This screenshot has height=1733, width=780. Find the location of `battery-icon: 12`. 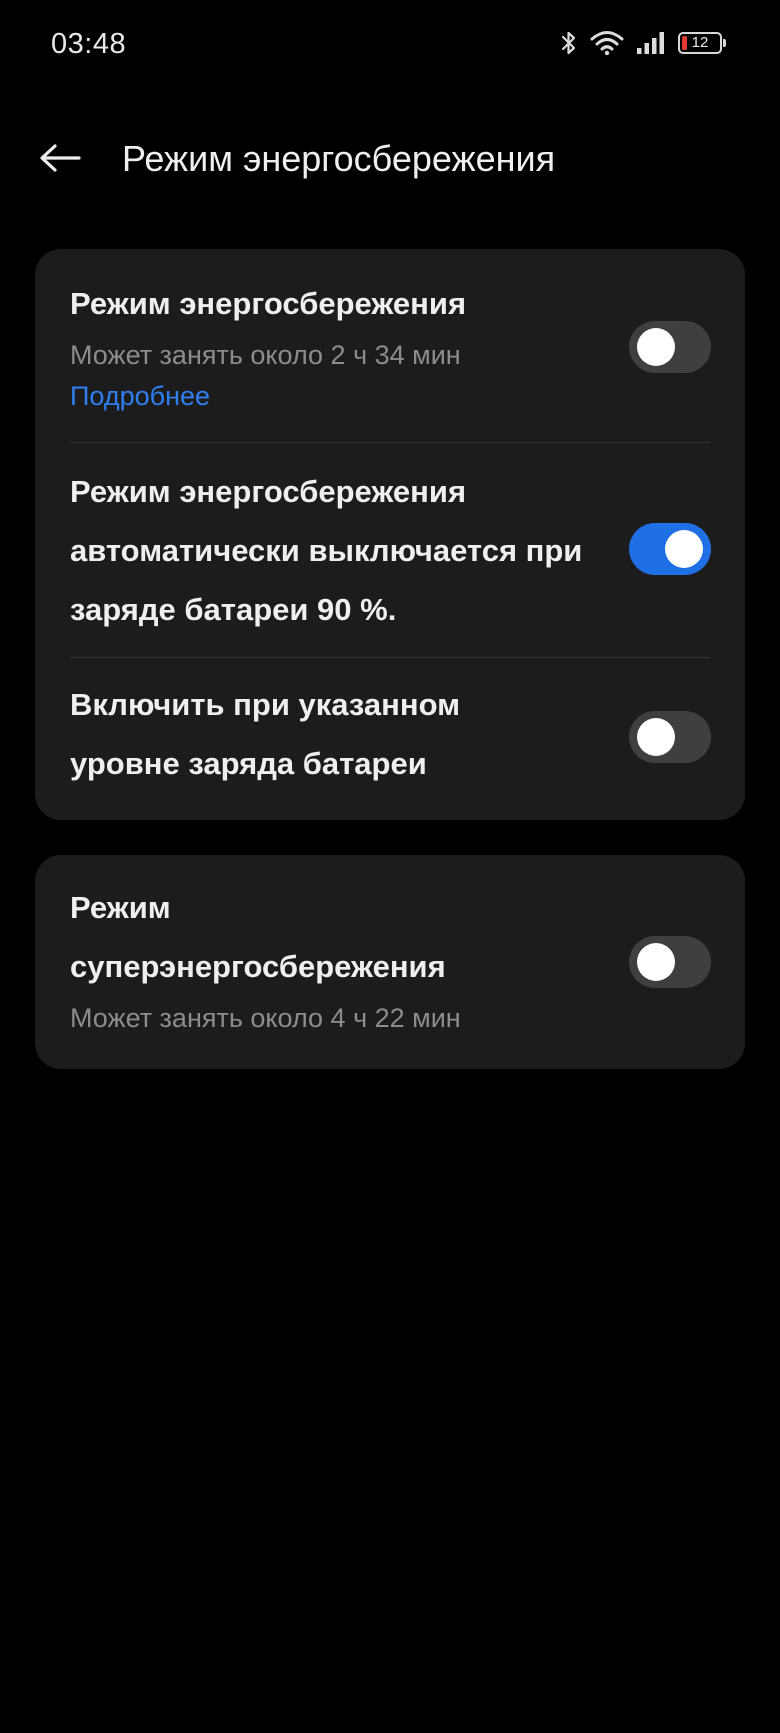

battery-icon: 12 is located at coordinates (702, 43).